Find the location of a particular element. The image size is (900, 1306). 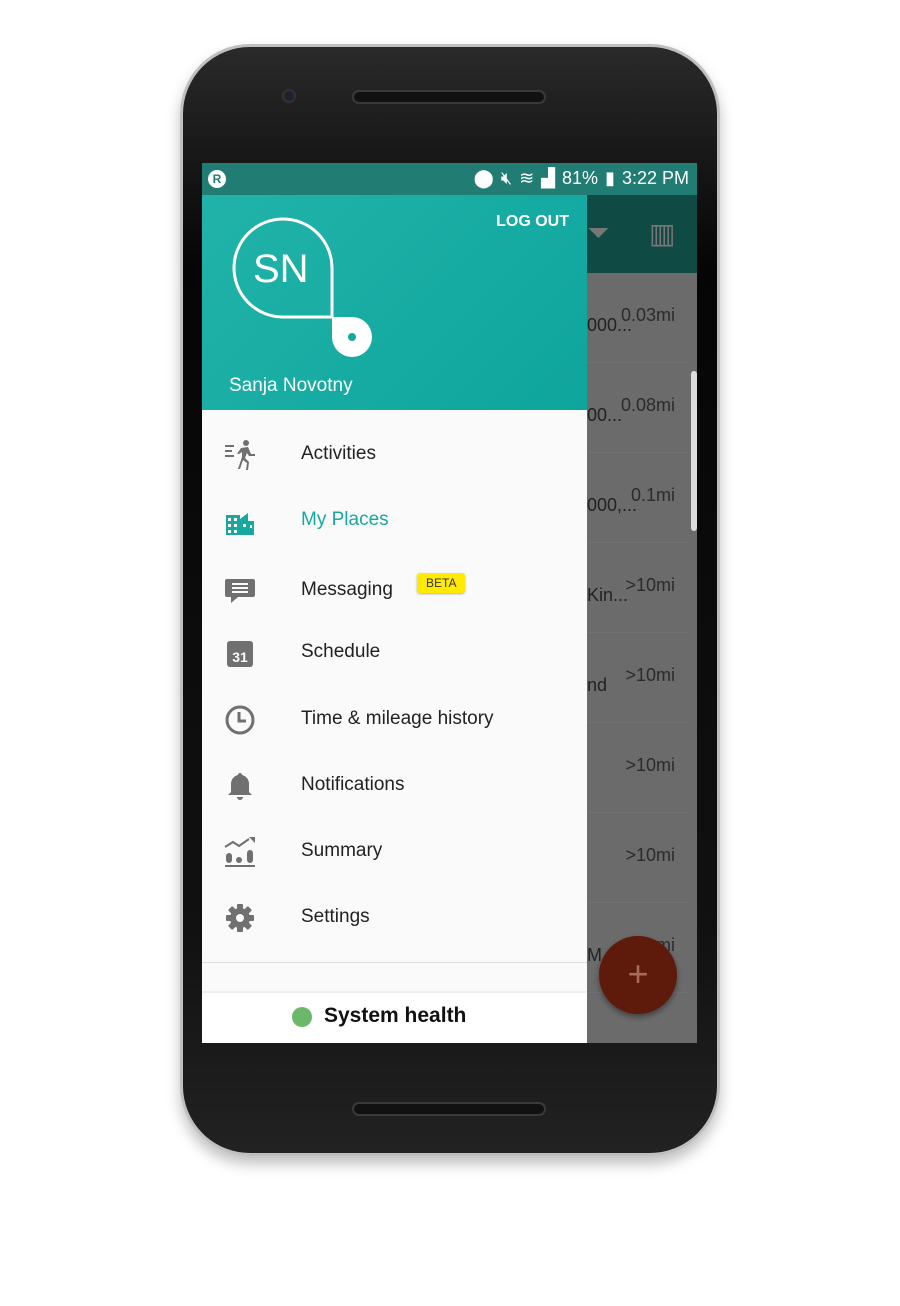

menu-item-summary: Summary is located at coordinates (394, 852).